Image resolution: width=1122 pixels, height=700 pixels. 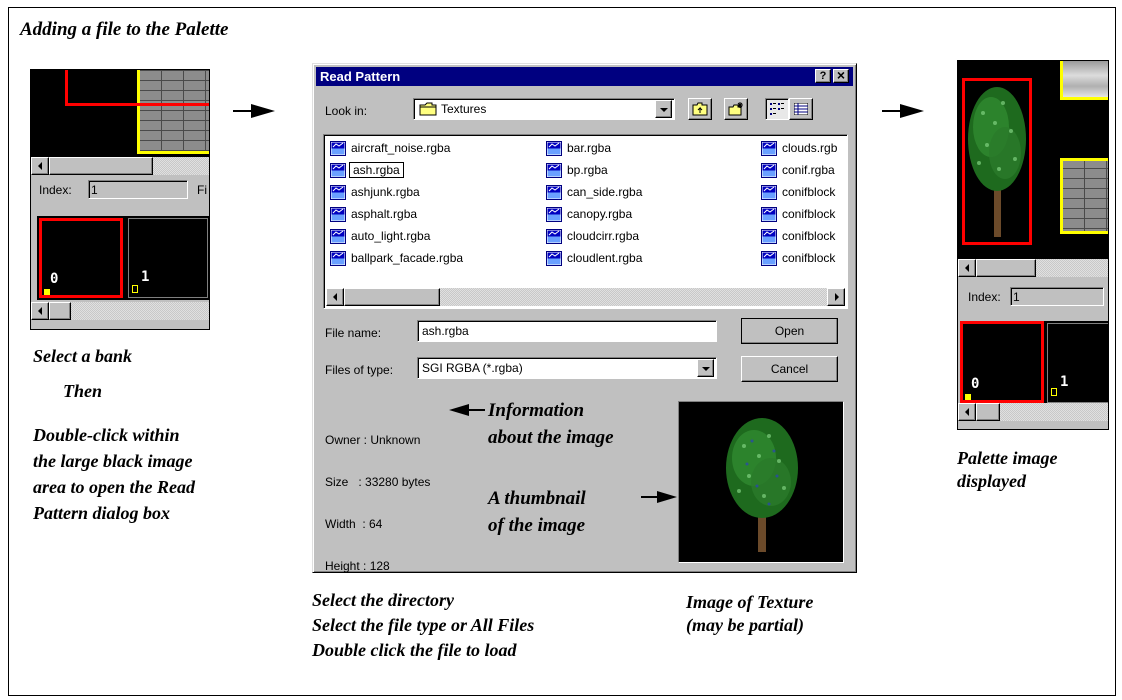 I want to click on up-folder-icon, so click(x=700, y=109).